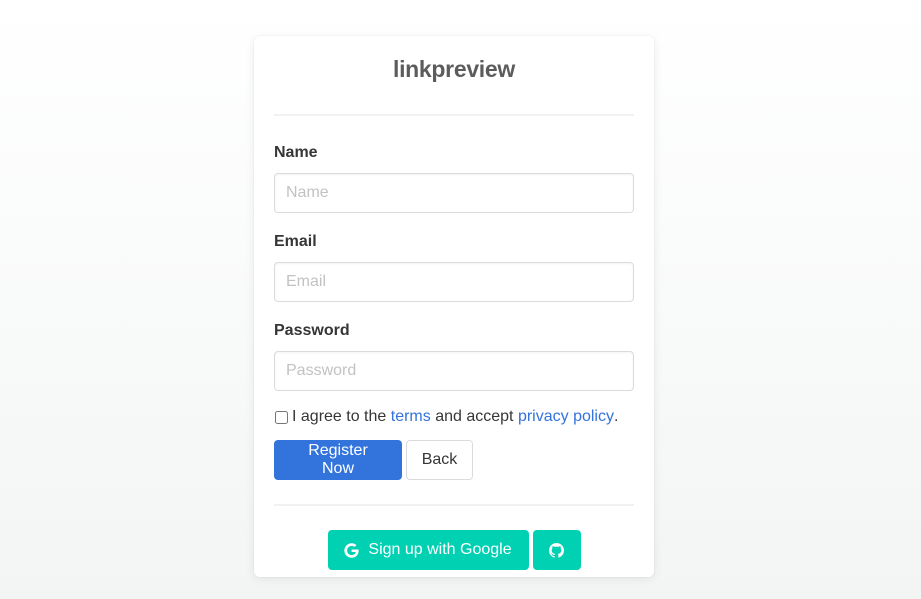  What do you see at coordinates (454, 69) in the screenshot?
I see `brand-title: linkpreview` at bounding box center [454, 69].